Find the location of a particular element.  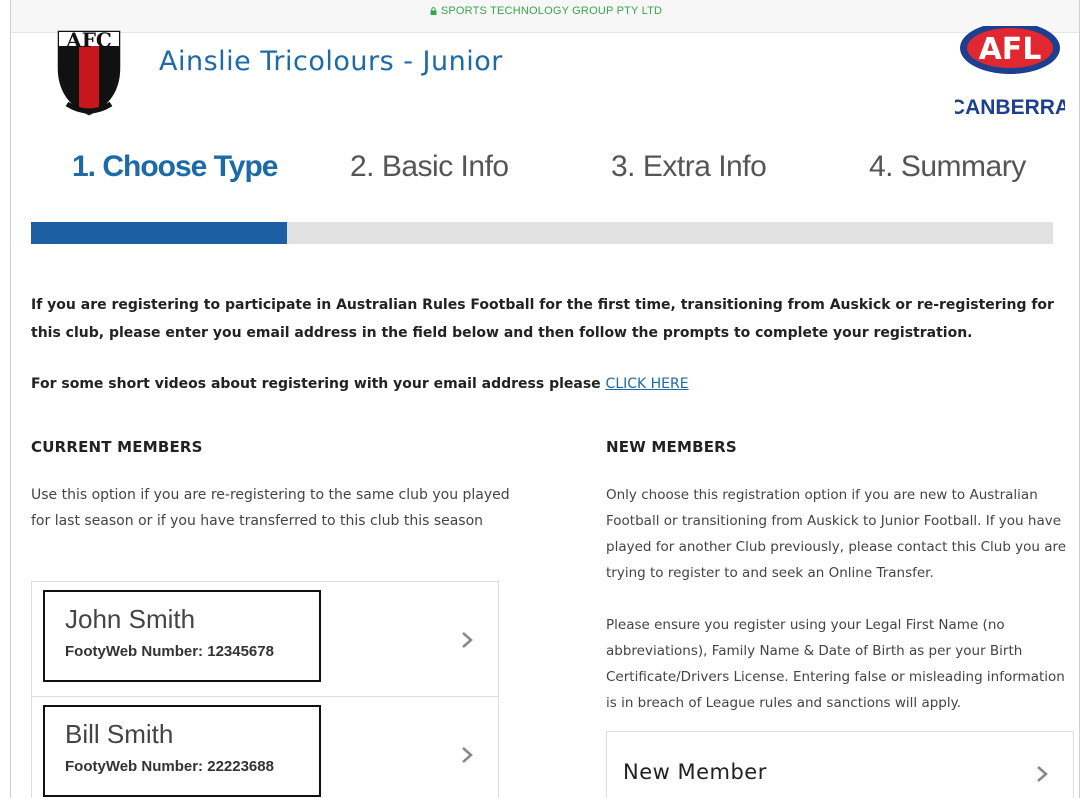

member-card-bill-smith: Bill Smith FootyWeb Number: 22223688 is located at coordinates (265, 747).